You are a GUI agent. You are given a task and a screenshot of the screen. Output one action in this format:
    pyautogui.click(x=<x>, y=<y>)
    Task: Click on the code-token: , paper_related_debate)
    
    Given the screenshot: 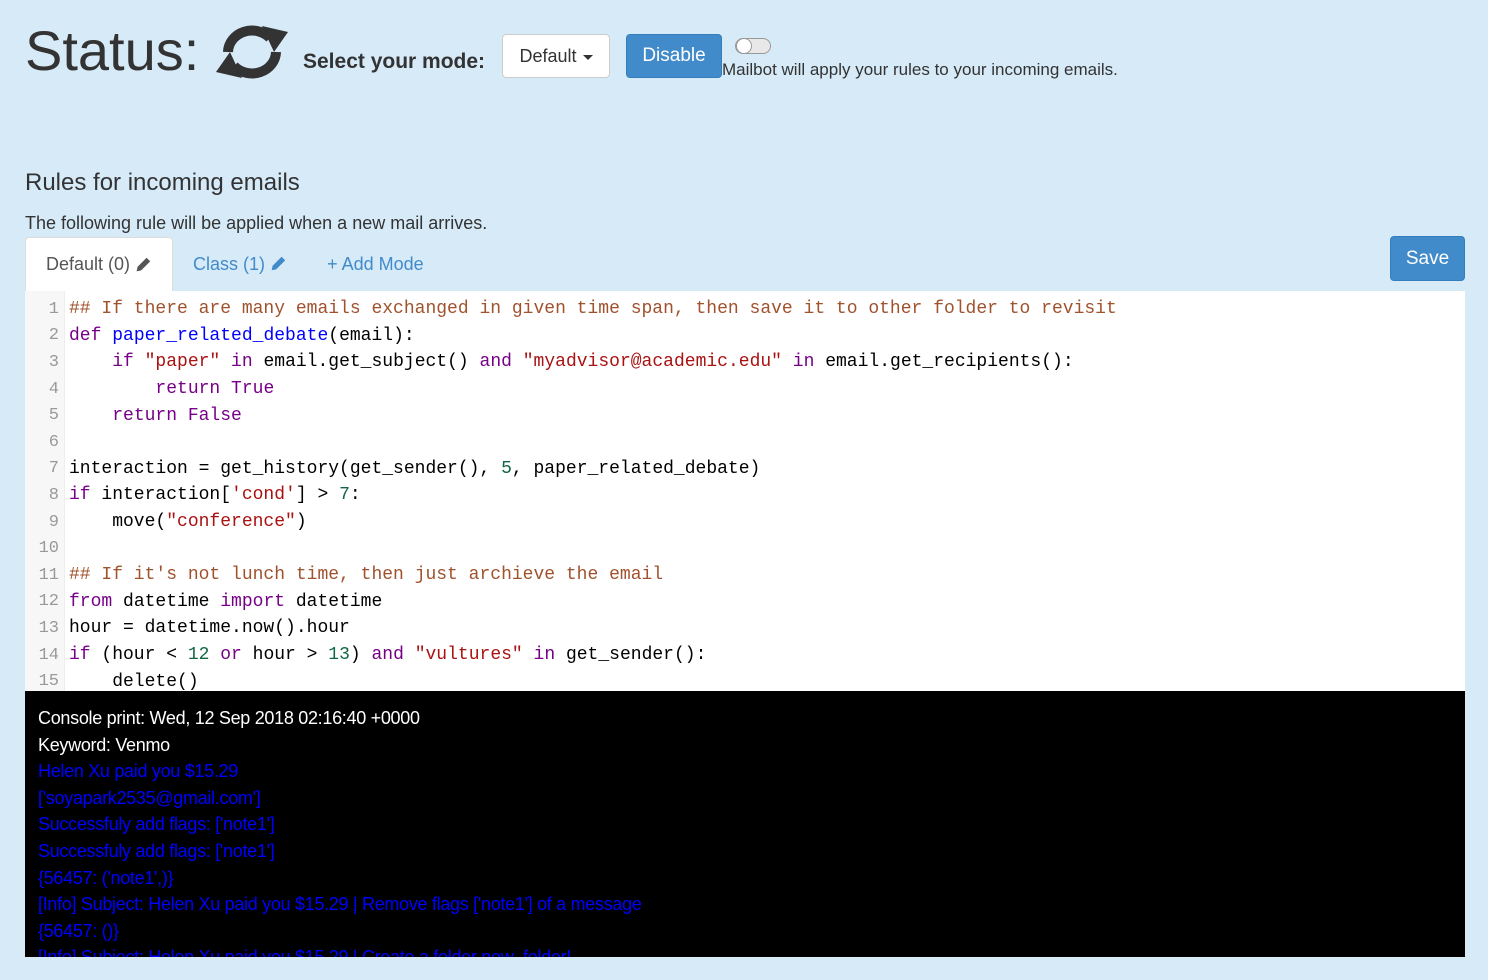 What is the action you would take?
    pyautogui.click(x=636, y=468)
    